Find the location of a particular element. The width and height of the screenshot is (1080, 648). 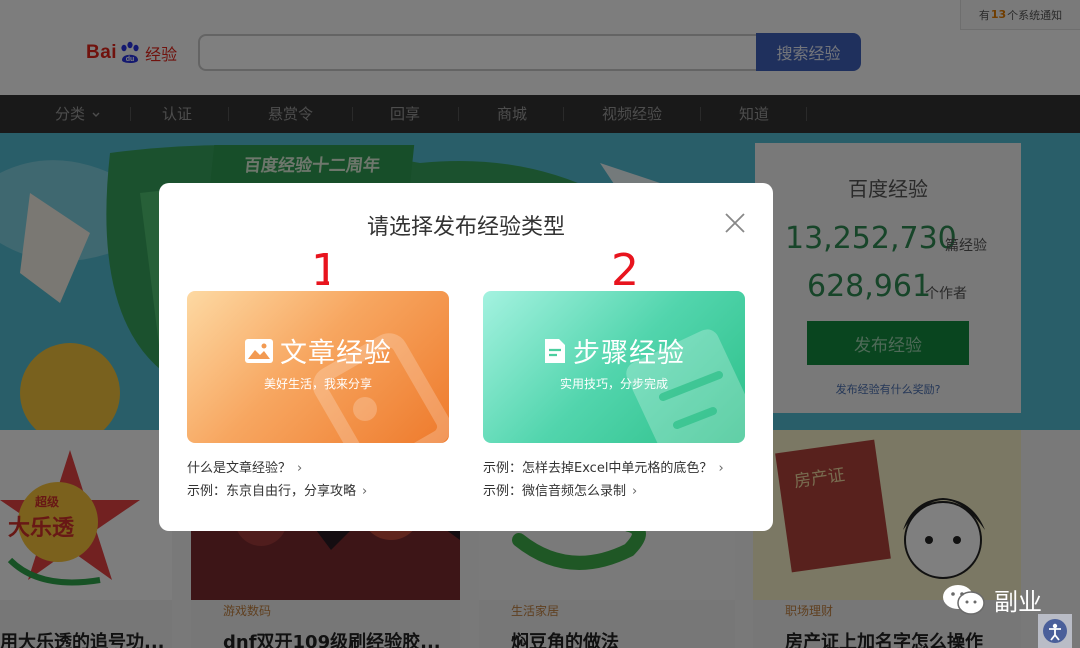

article-type-title: 文章经验 is located at coordinates (336, 353).